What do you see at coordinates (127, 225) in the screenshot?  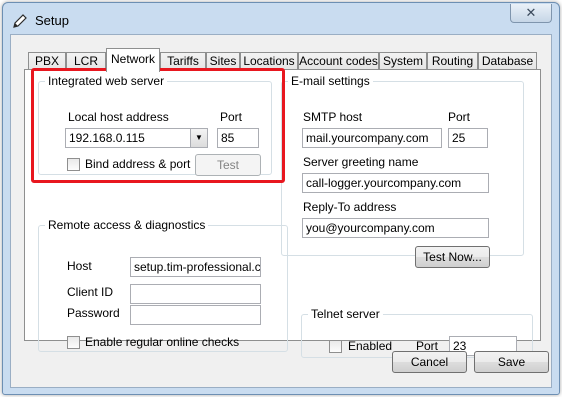 I see `remote-access-legend: Remote access & diagnostics` at bounding box center [127, 225].